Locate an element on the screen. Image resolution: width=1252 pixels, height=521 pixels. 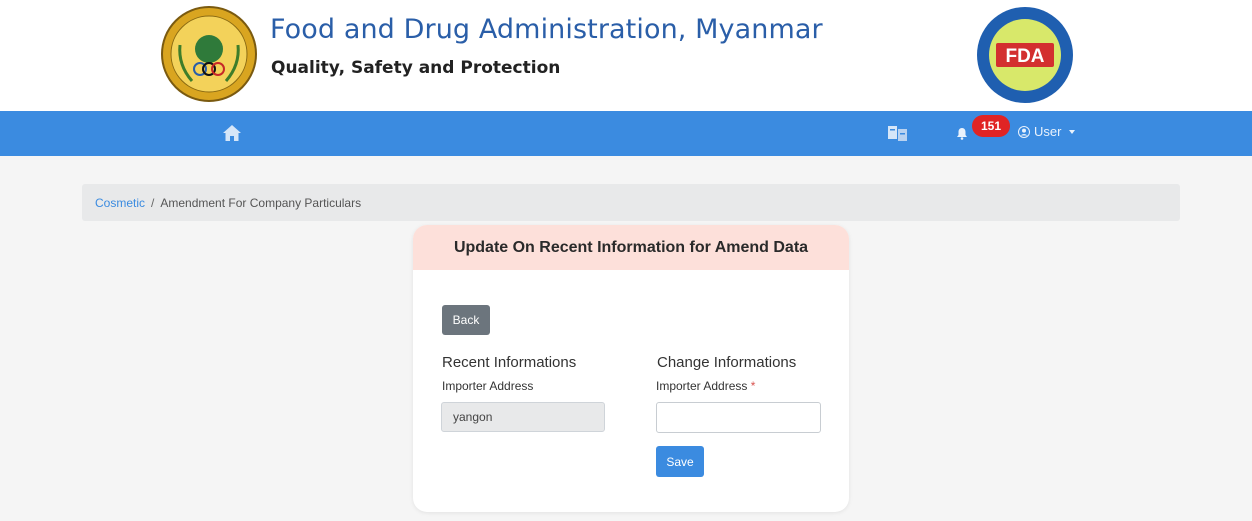
user-menu: User is located at coordinates (1047, 131).